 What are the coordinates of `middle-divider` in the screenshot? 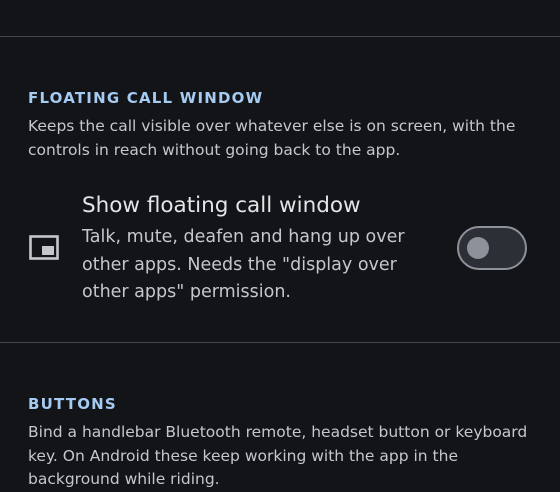 It's located at (280, 342).